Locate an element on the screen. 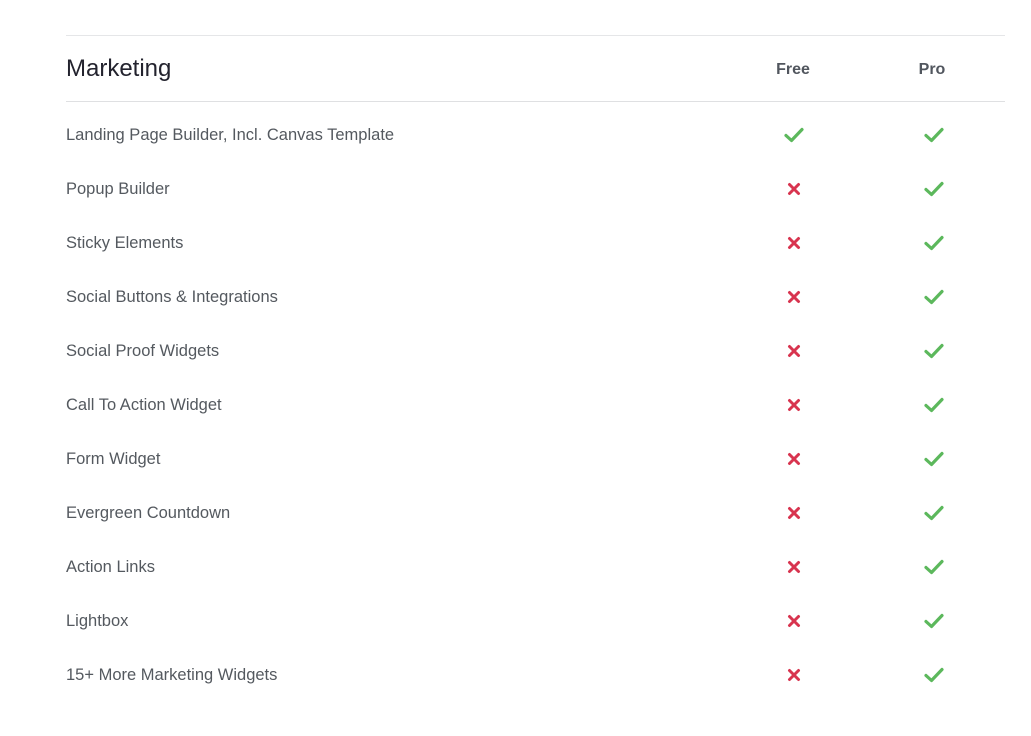 The image size is (1031, 736). table-row: Evergreen Countdown is located at coordinates (535, 518).